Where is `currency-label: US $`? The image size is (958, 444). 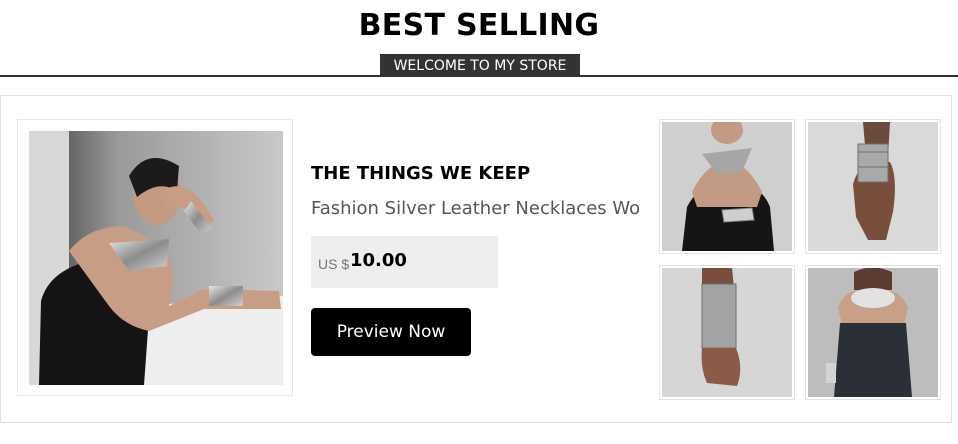 currency-label: US $ is located at coordinates (334, 264).